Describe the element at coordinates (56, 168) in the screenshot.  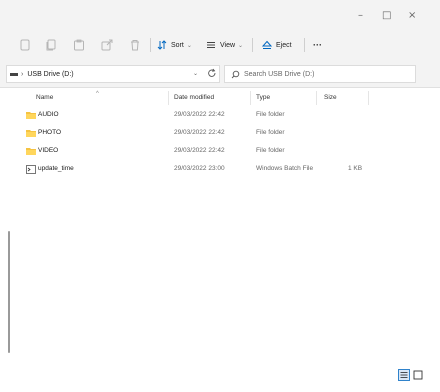
I see `file-name: update_time` at that location.